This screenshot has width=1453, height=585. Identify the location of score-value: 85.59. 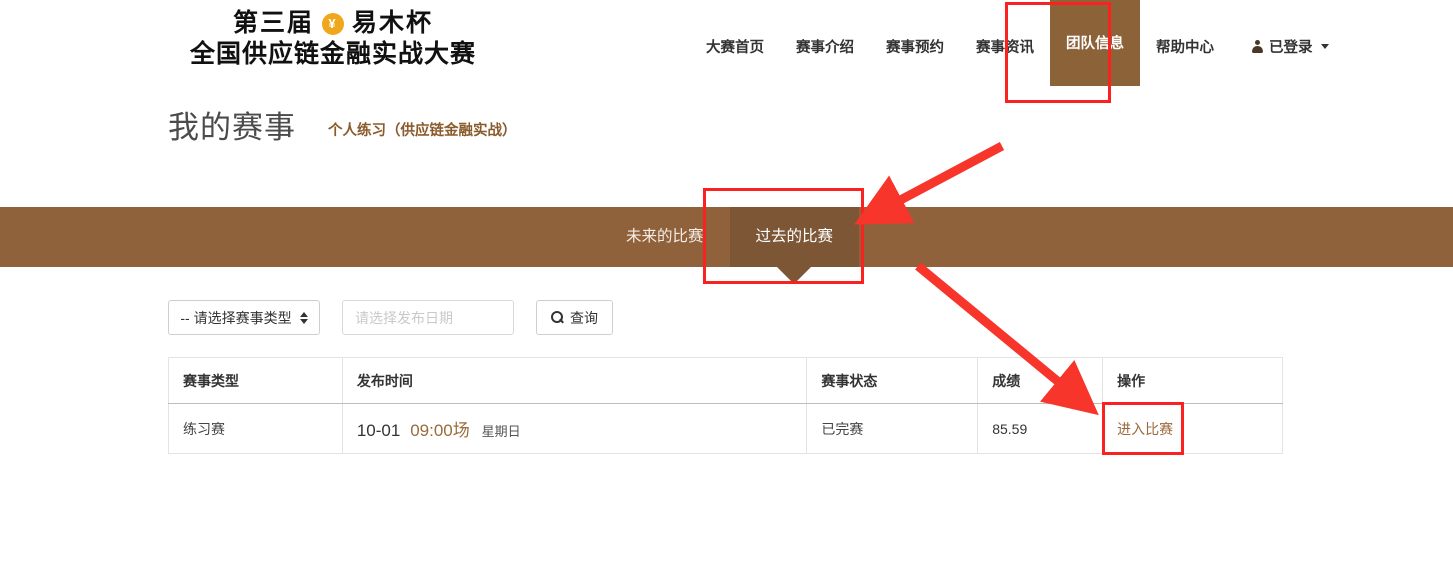
(1010, 428).